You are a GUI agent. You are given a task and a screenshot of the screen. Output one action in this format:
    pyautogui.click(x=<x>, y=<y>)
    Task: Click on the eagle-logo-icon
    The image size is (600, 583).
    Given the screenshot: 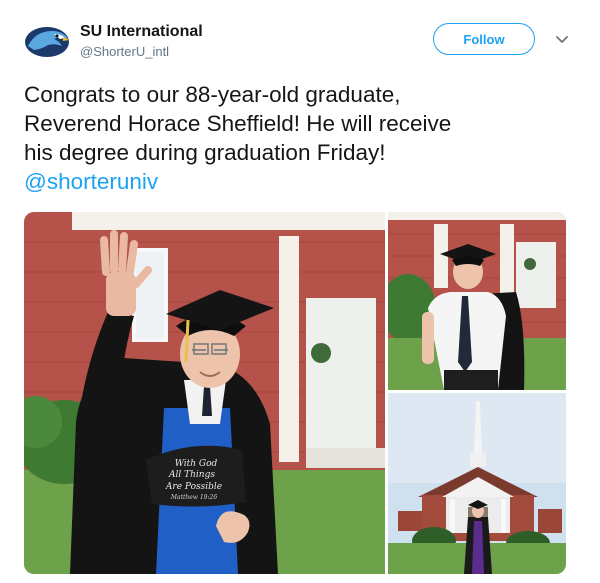 What is the action you would take?
    pyautogui.click(x=47, y=42)
    